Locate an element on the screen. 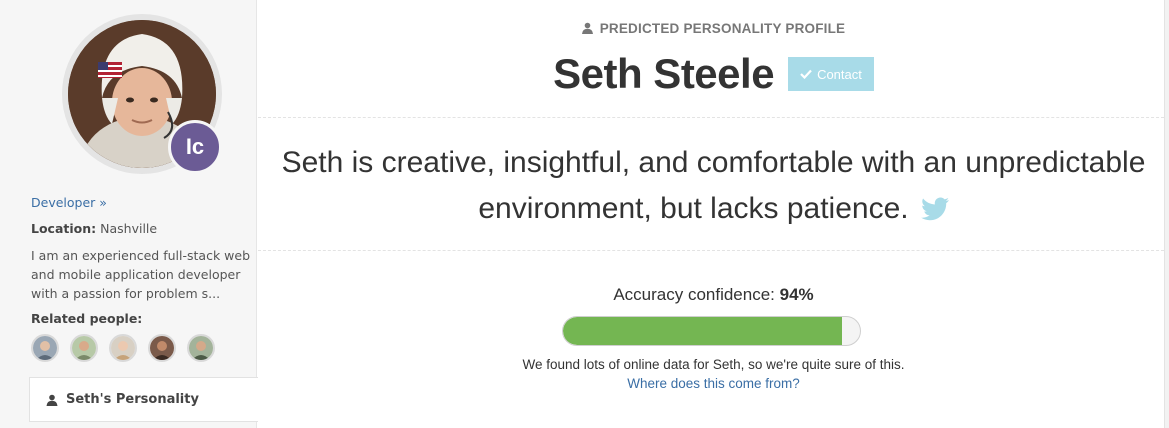  person-name: Seth Steele is located at coordinates (664, 73).